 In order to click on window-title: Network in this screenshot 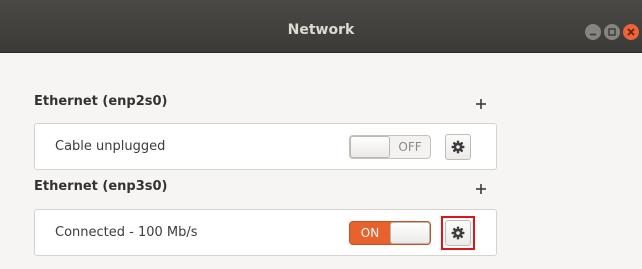, I will do `click(321, 30)`.